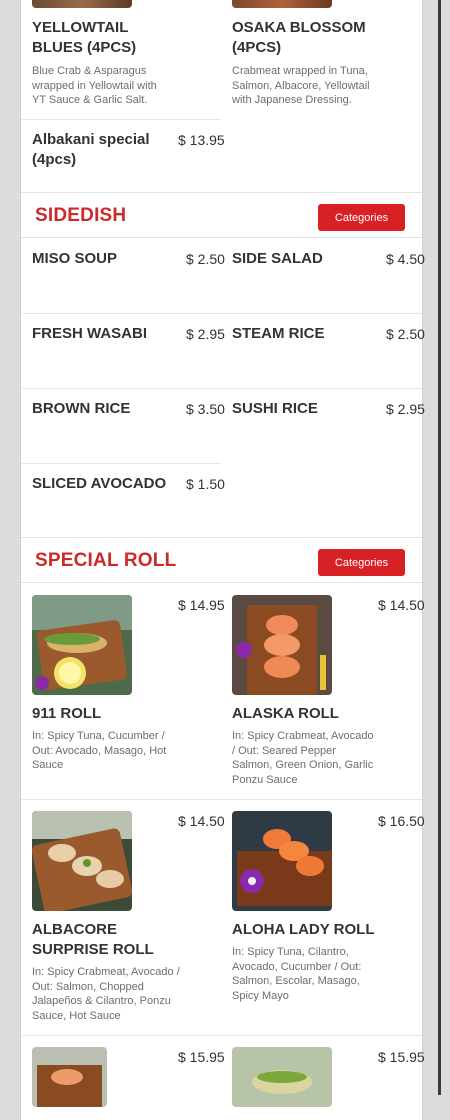 This screenshot has height=1120, width=450. Describe the element at coordinates (323, 275) in the screenshot. I see `menu-item-side-salad: SIDE SALAD $ 4.50` at that location.